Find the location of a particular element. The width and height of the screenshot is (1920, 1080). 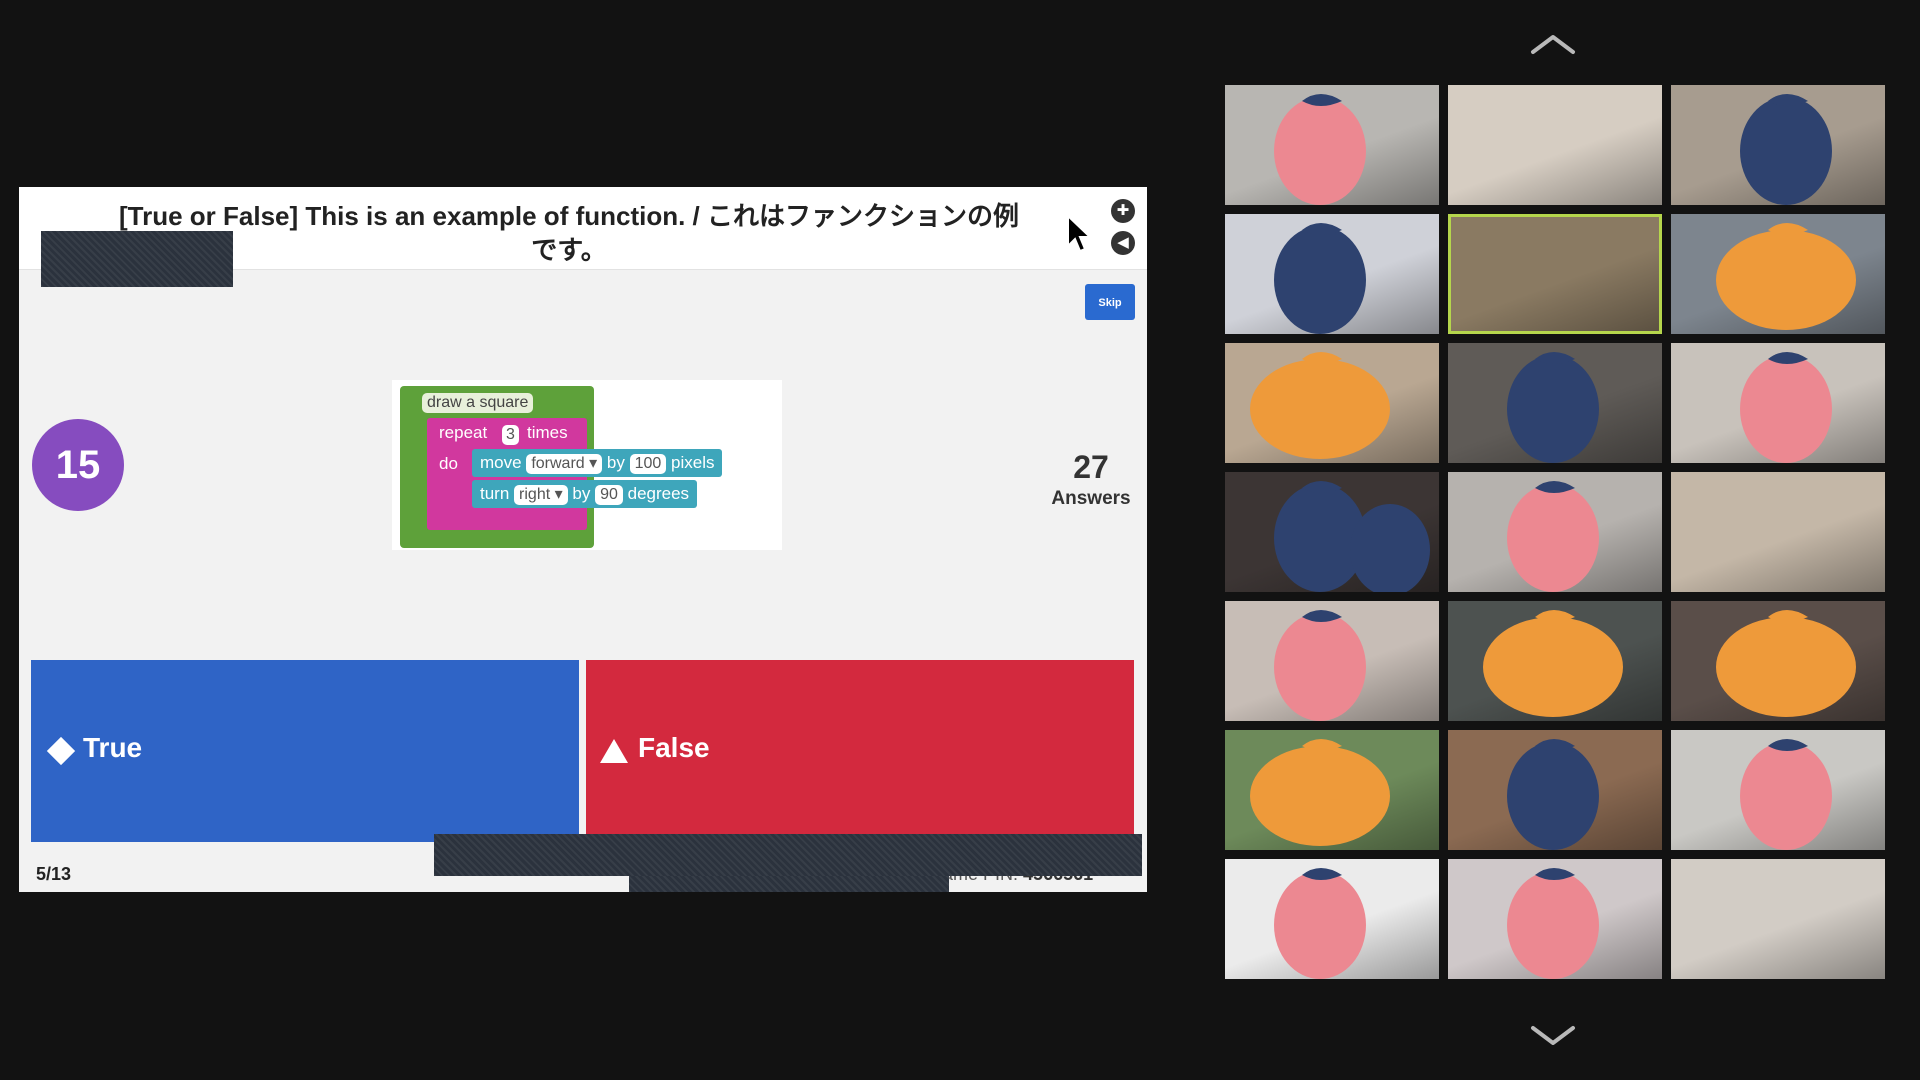

turn-block: turn right ▾ by 90 degrees is located at coordinates (585, 494).